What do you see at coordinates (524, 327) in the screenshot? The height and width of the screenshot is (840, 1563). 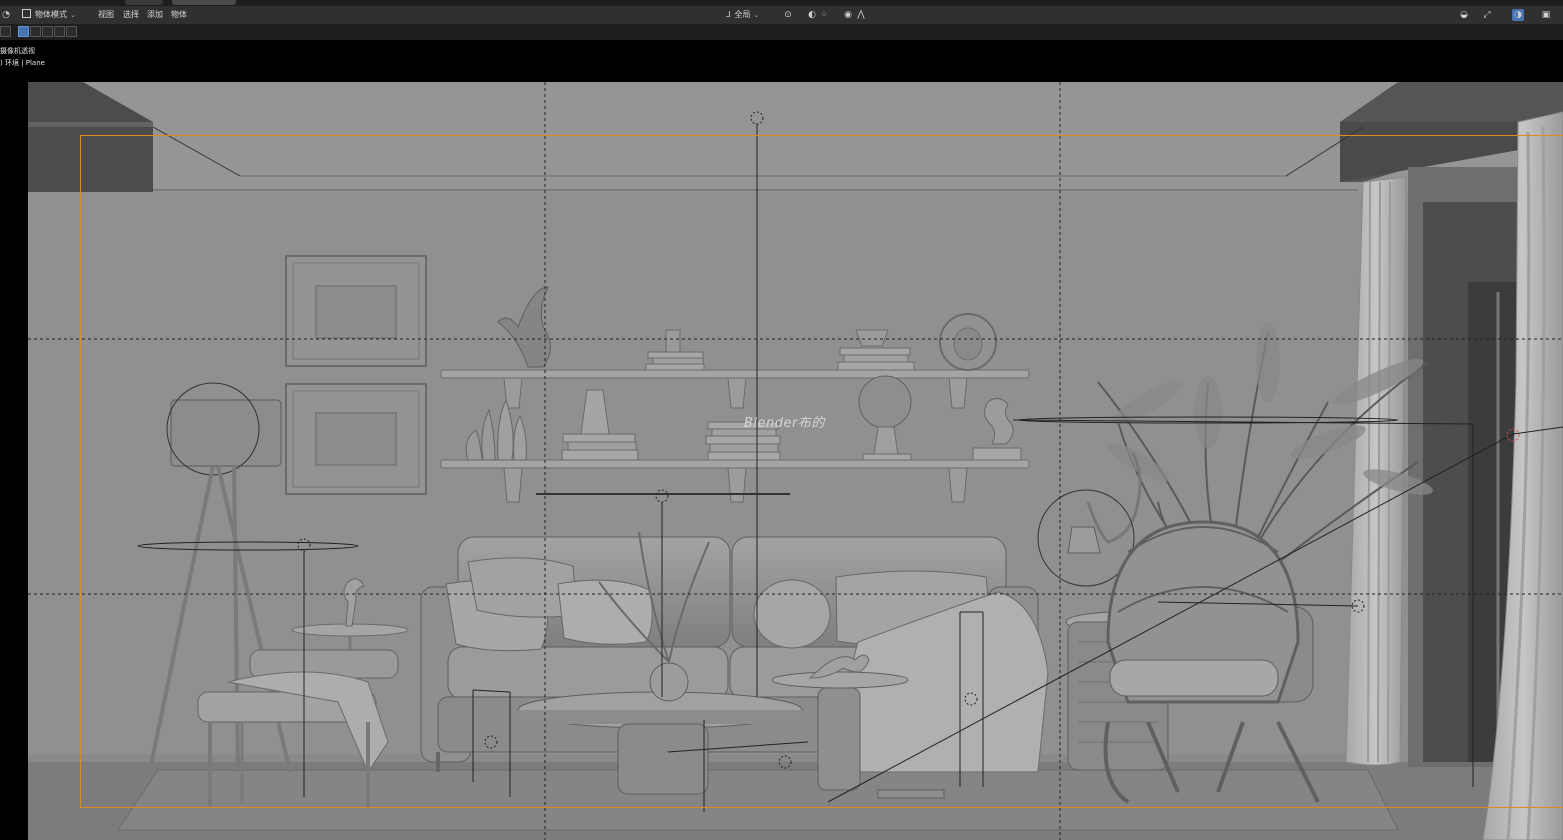 I see `sculpture` at bounding box center [524, 327].